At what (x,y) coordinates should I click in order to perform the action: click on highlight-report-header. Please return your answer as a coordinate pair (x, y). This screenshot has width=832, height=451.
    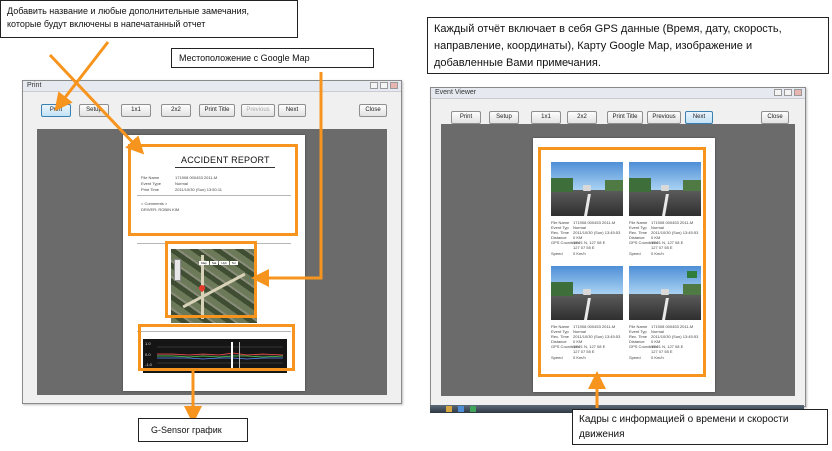
    Looking at the image, I should click on (213, 190).